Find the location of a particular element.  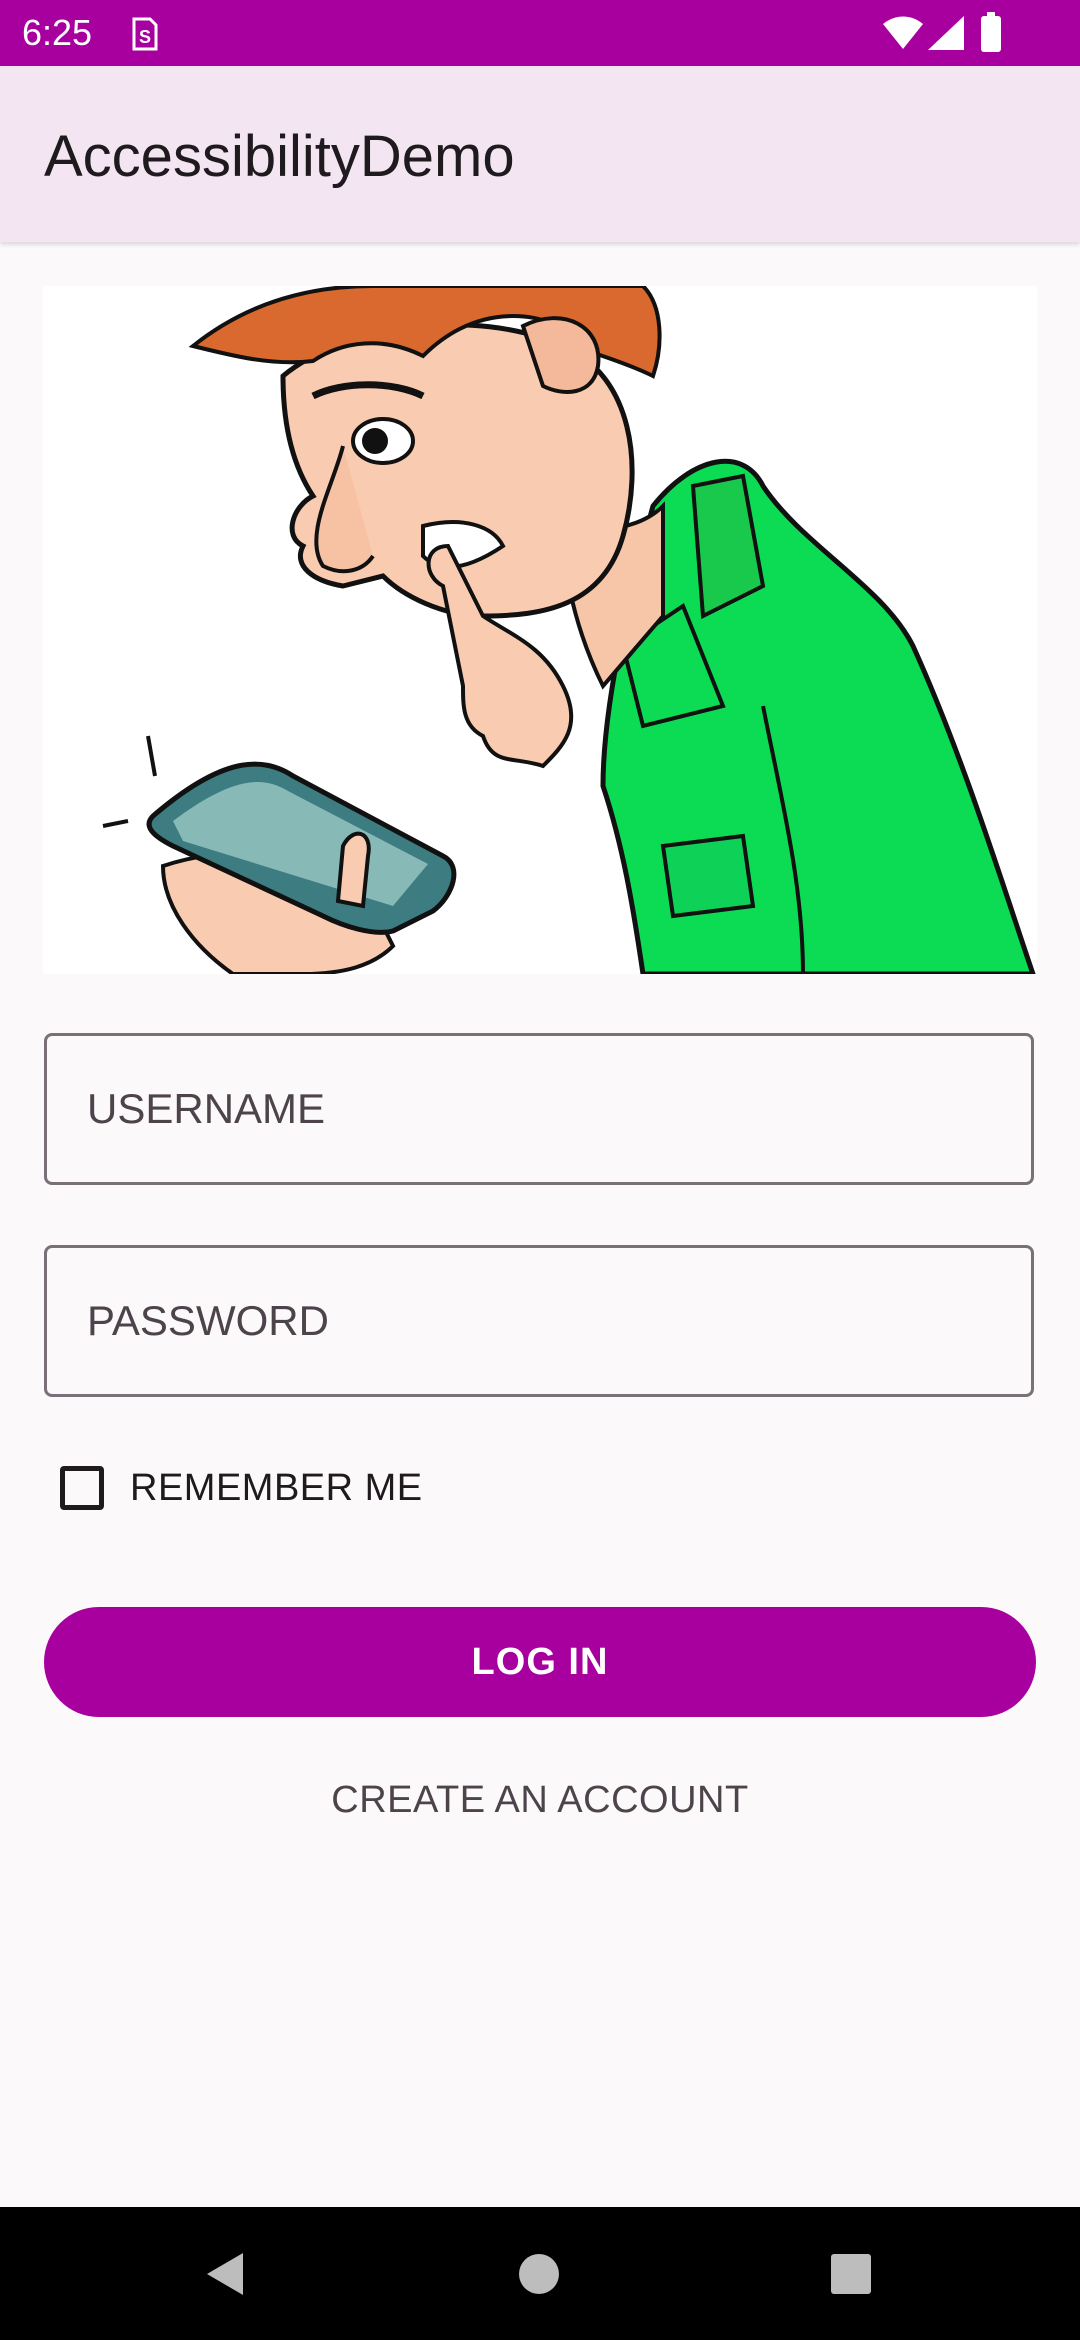

home-icon is located at coordinates (539, 2274).